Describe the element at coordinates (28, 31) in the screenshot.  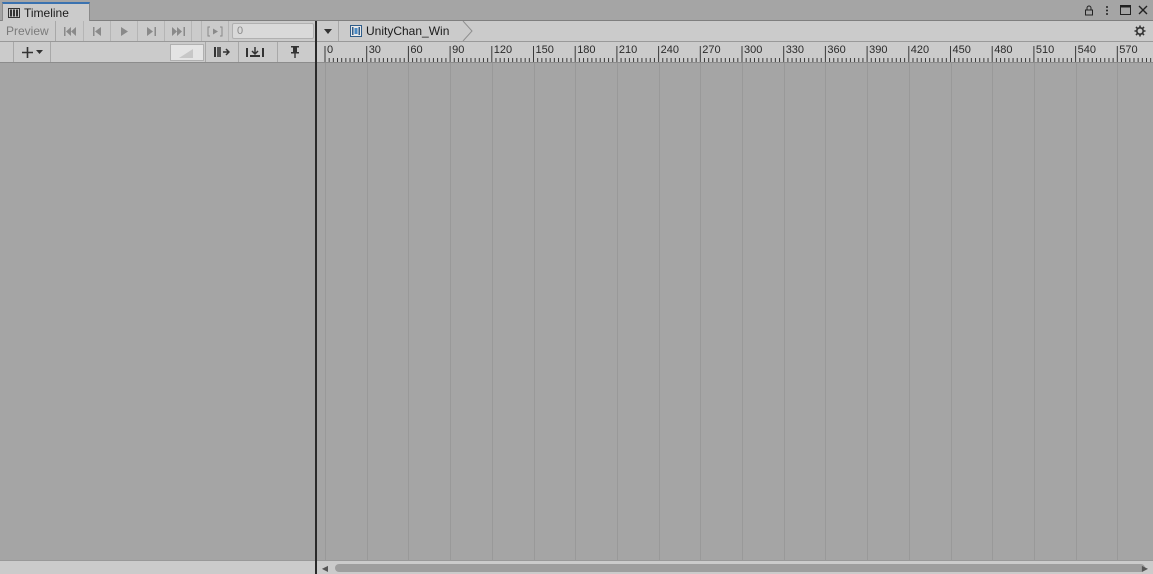
I see `preview-button: Preview` at that location.